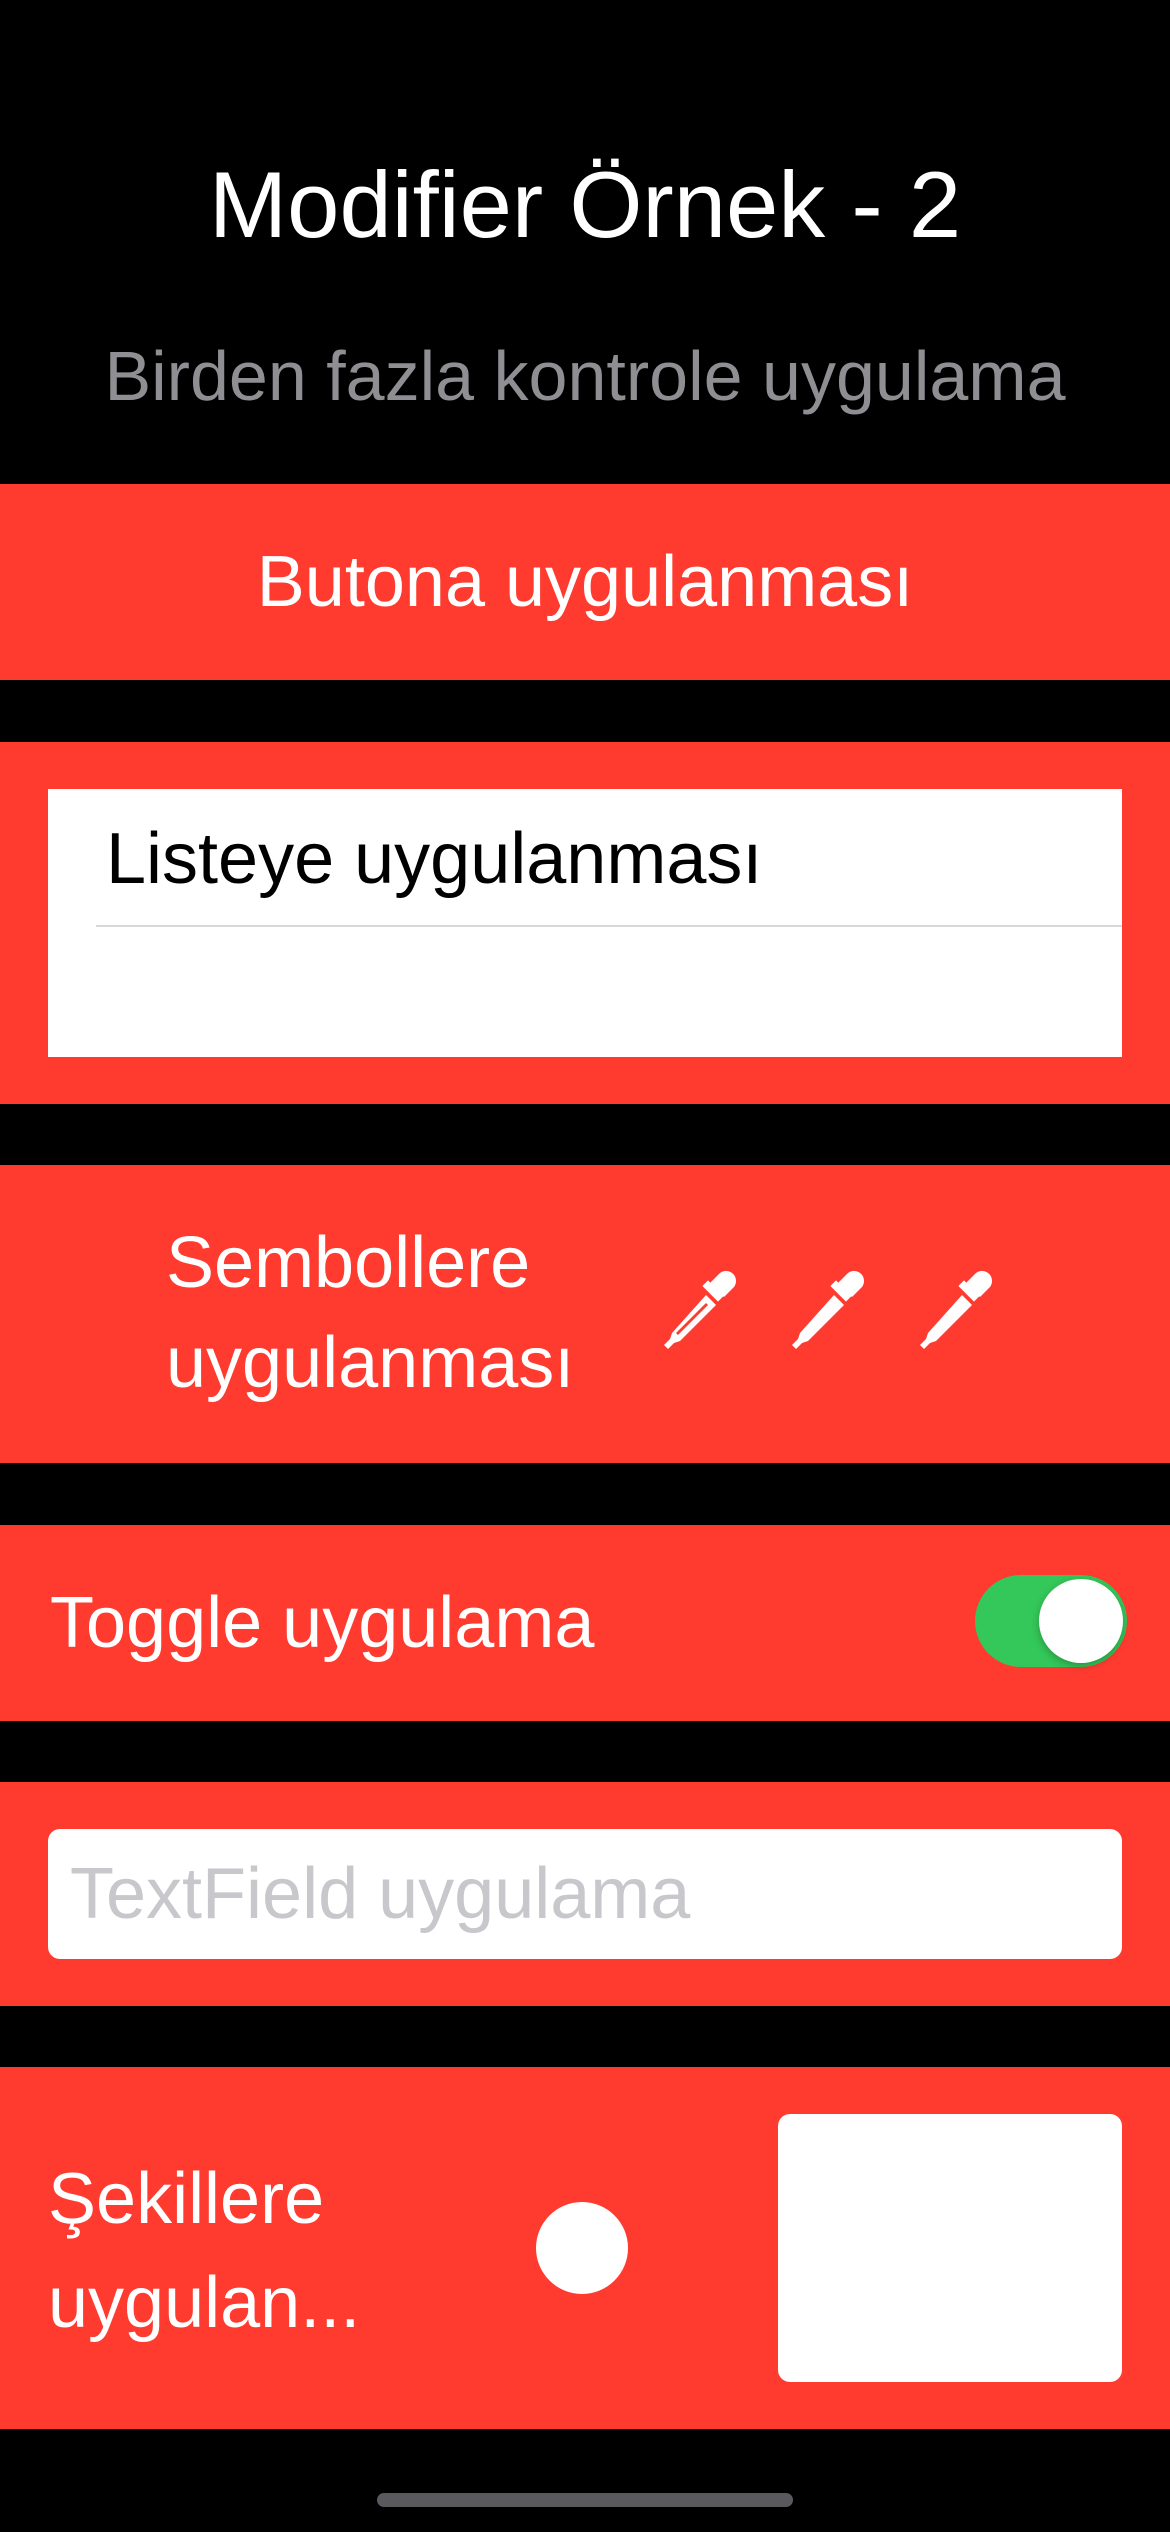 The width and height of the screenshot is (1170, 2532). I want to click on list-item-label: Listeye uygulanması, so click(434, 859).